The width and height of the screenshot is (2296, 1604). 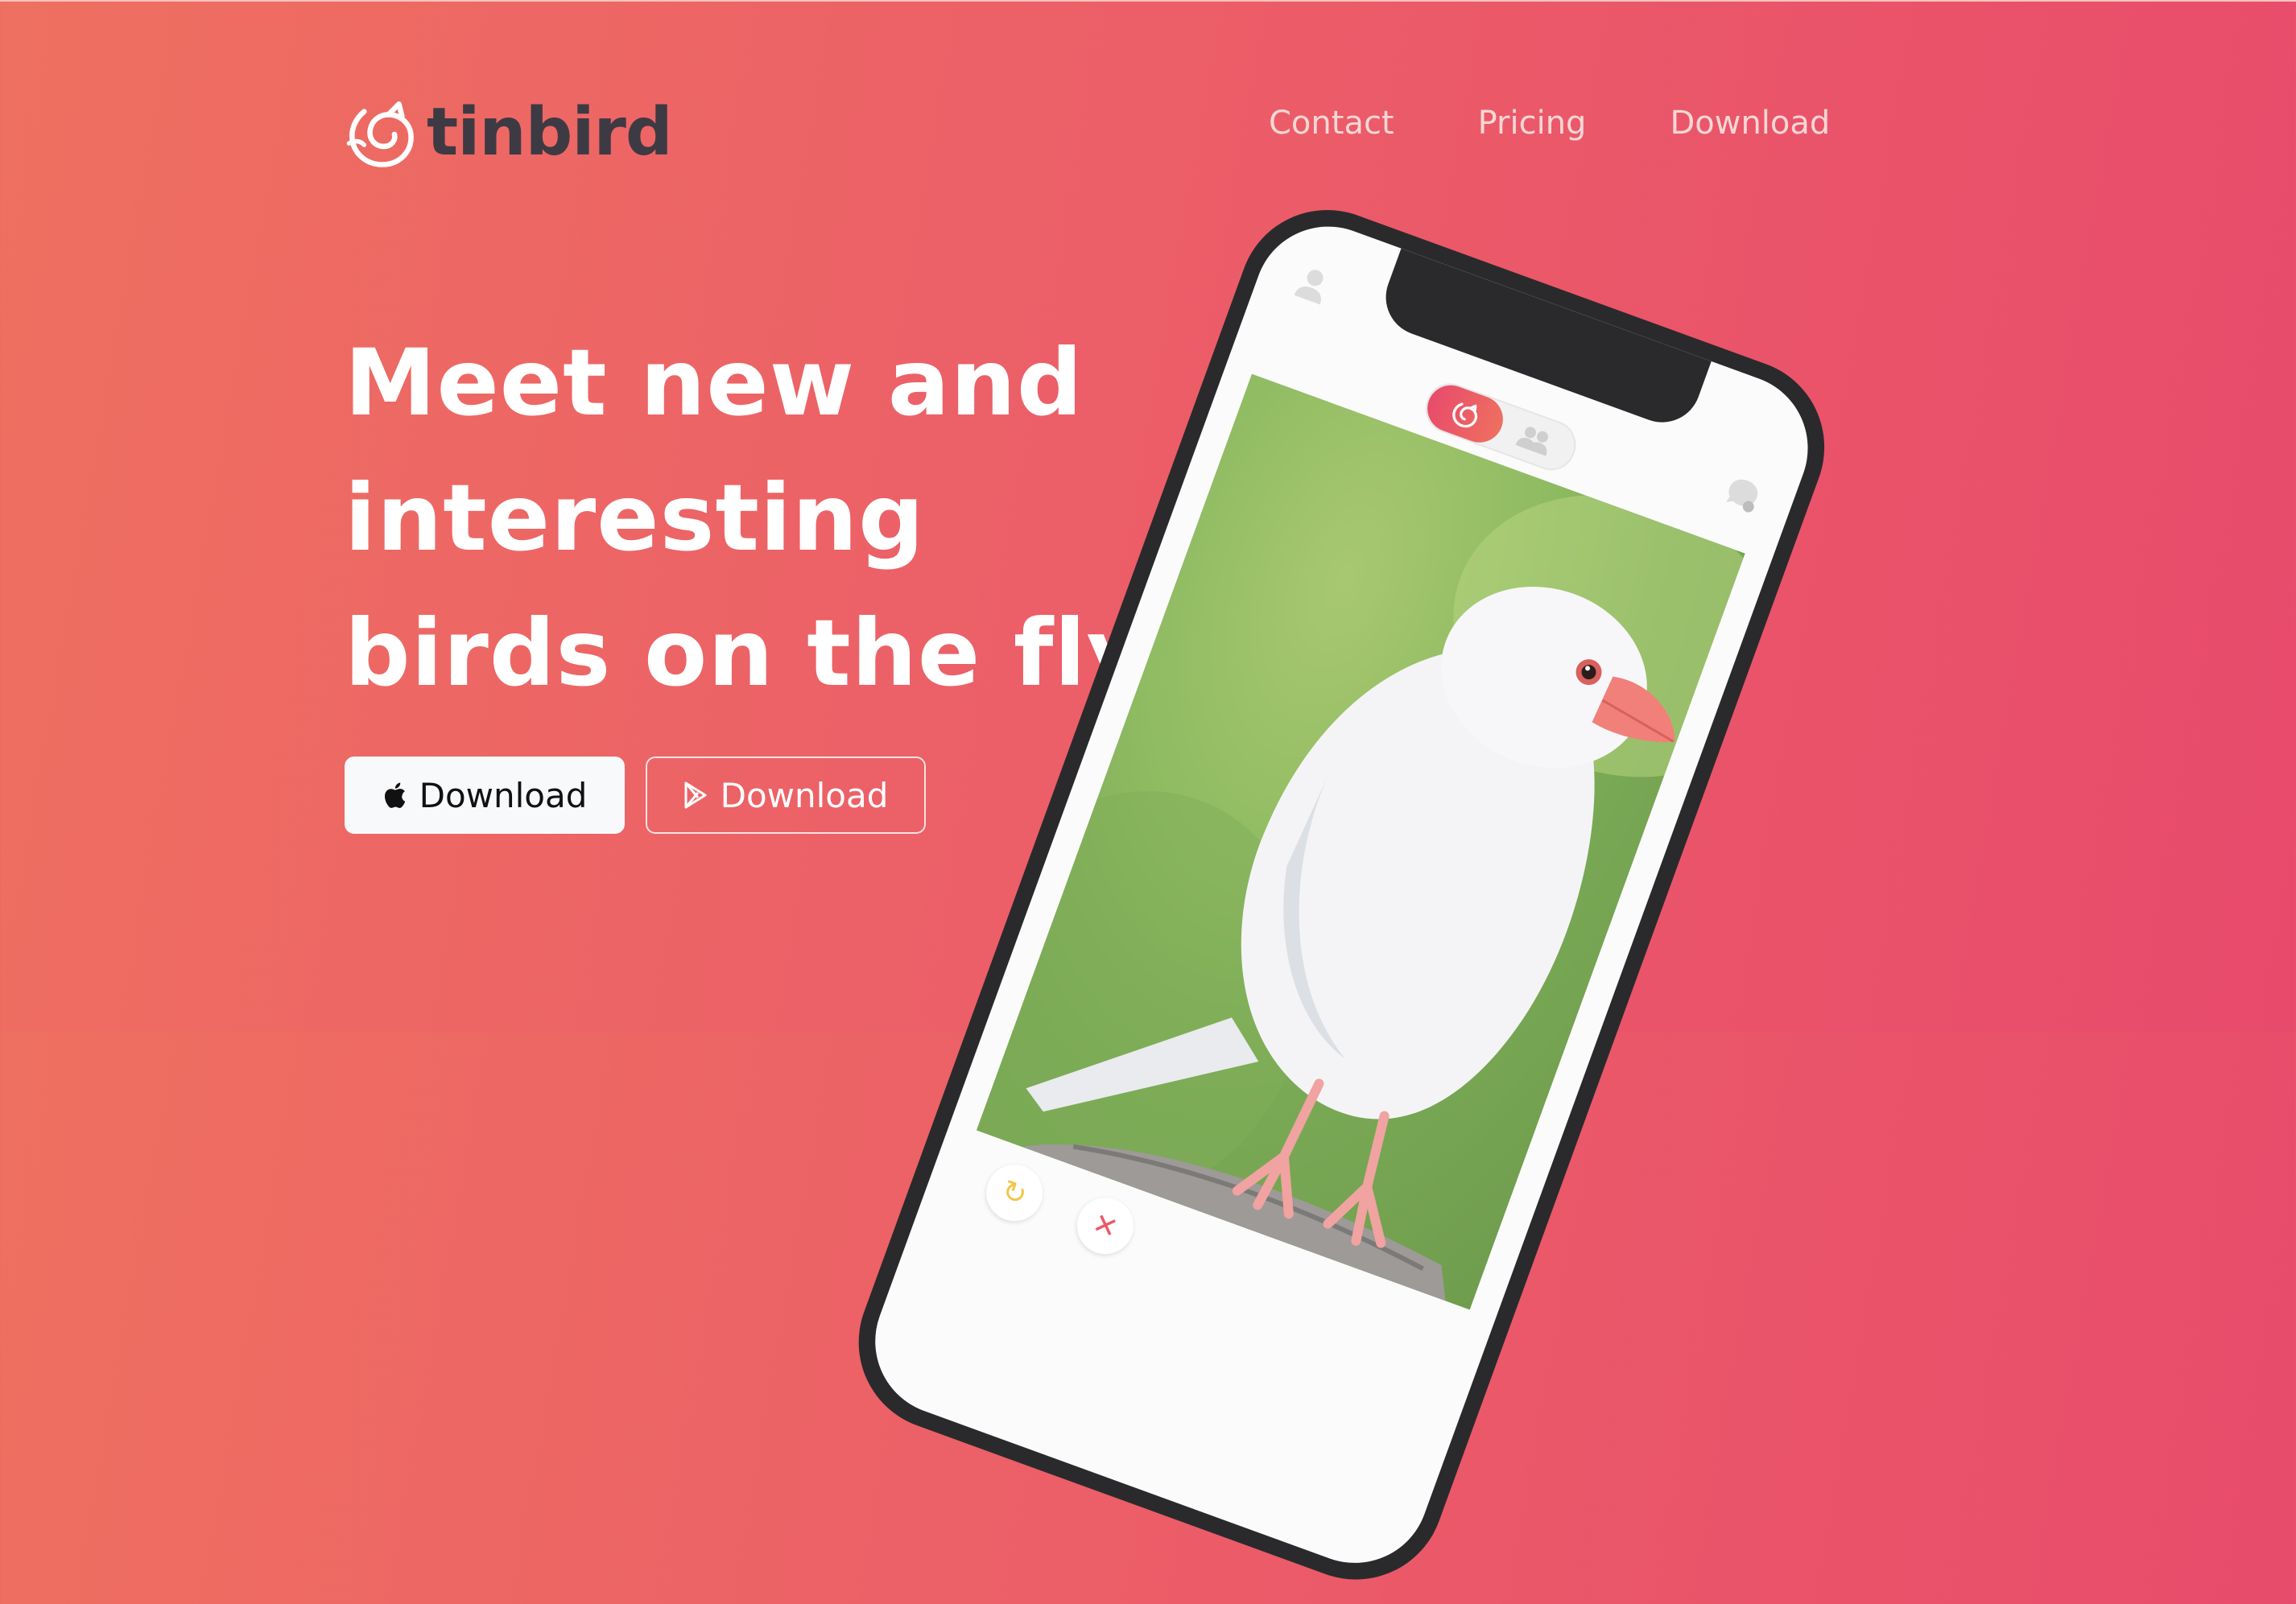 I want to click on nav-contact-link: Contact, so click(x=1331, y=123).